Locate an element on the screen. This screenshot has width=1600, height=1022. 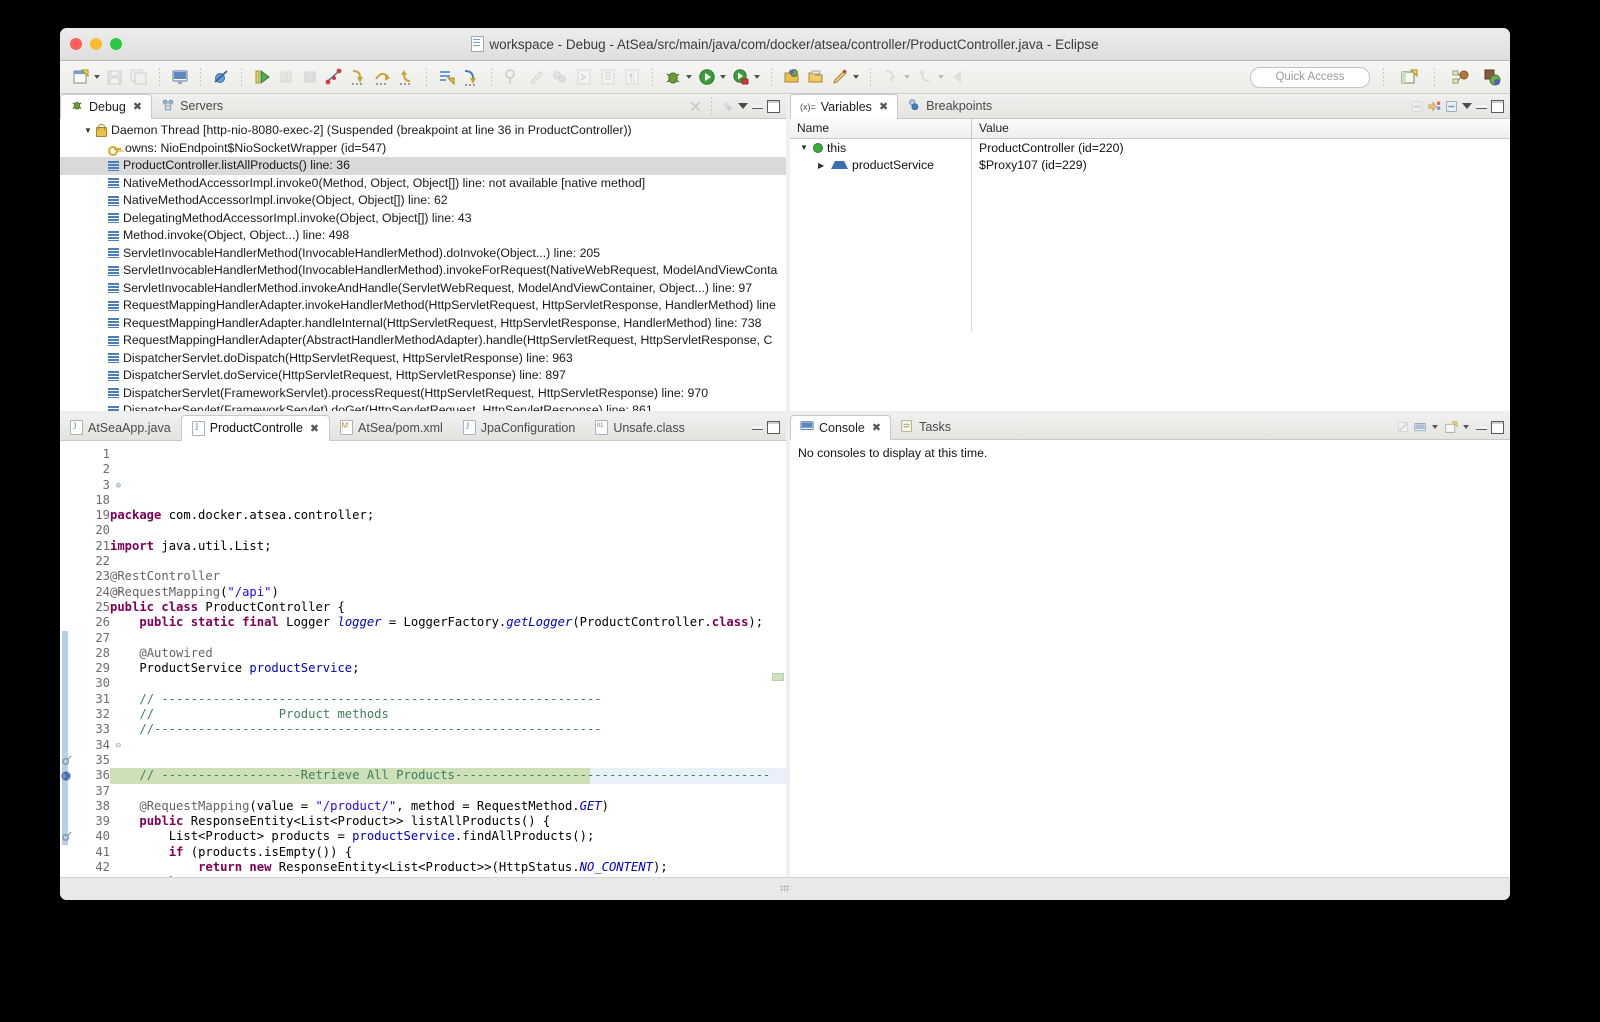
source-line: @RestController is located at coordinates (448, 576).